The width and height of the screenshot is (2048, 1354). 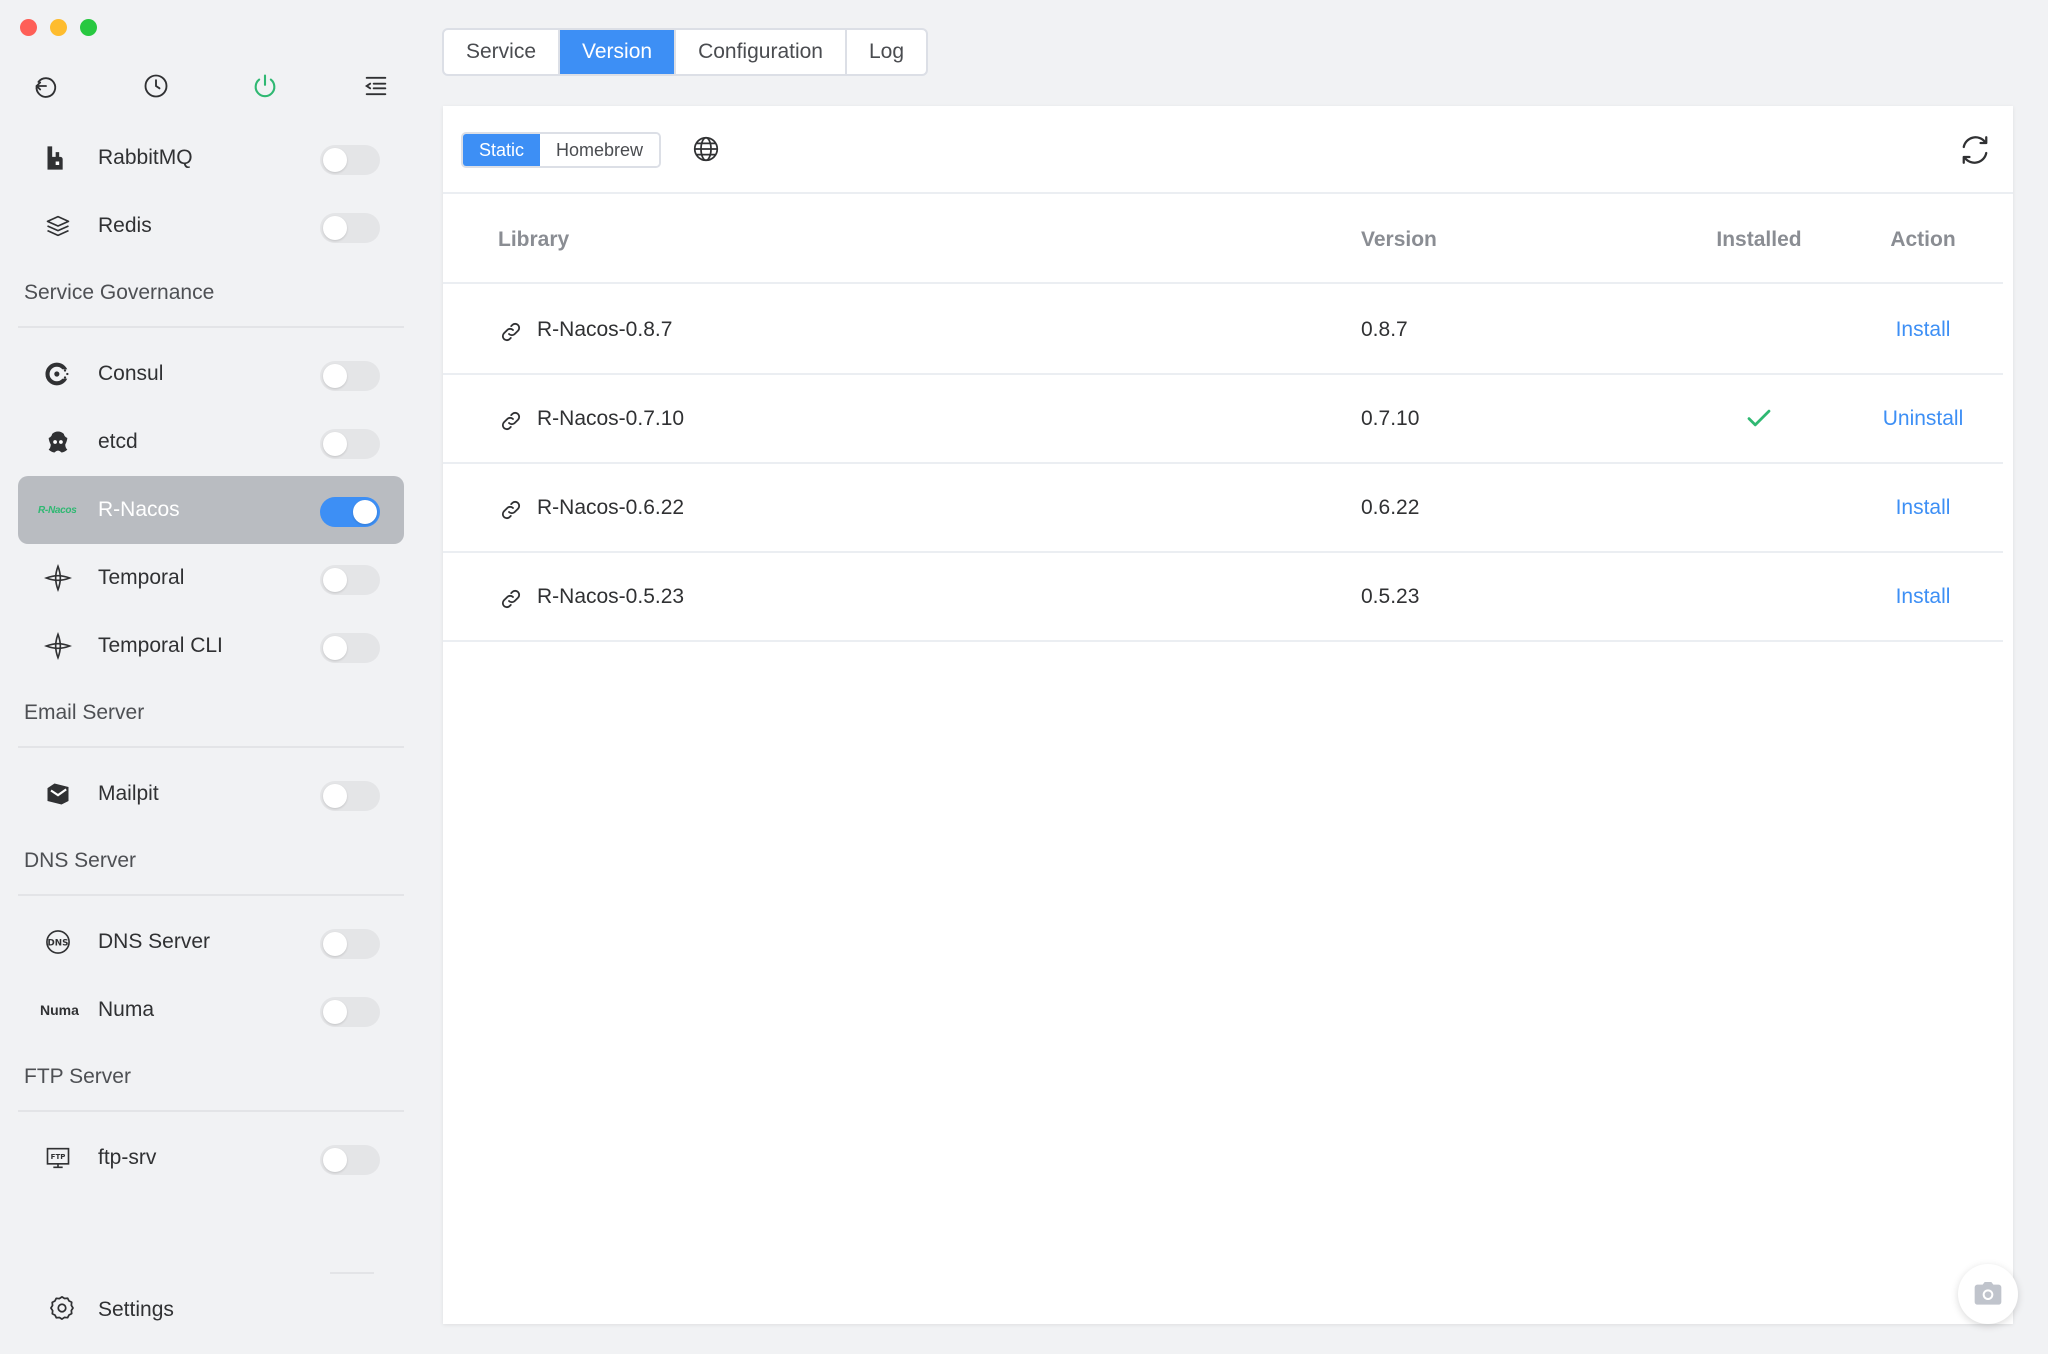 What do you see at coordinates (350, 796) in the screenshot?
I see `mailpit-toggle` at bounding box center [350, 796].